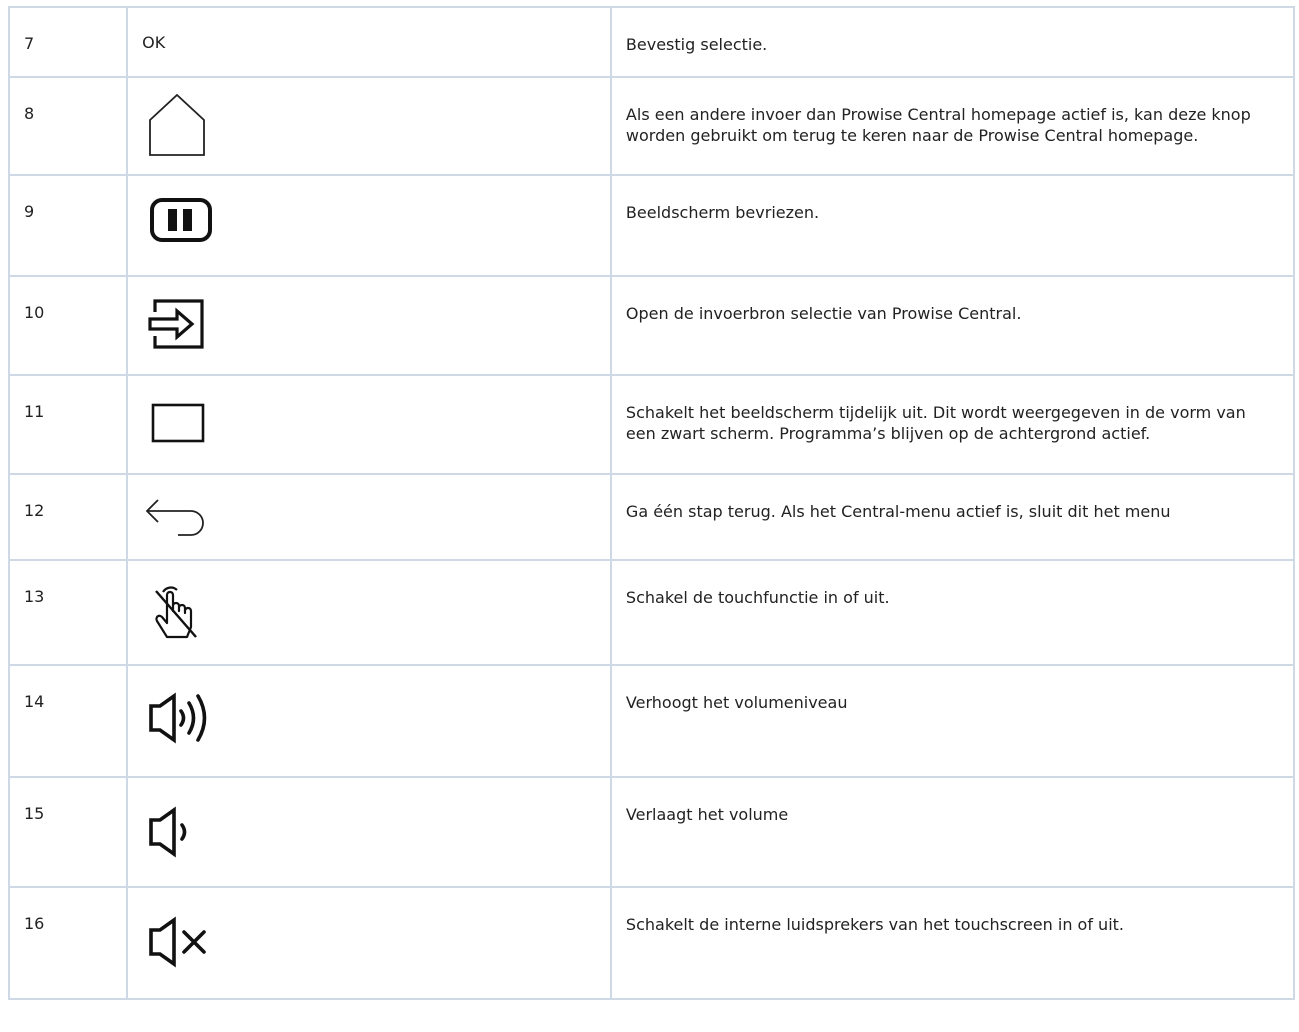 The image size is (1299, 1032). I want to click on row-number: 12, so click(68, 517).